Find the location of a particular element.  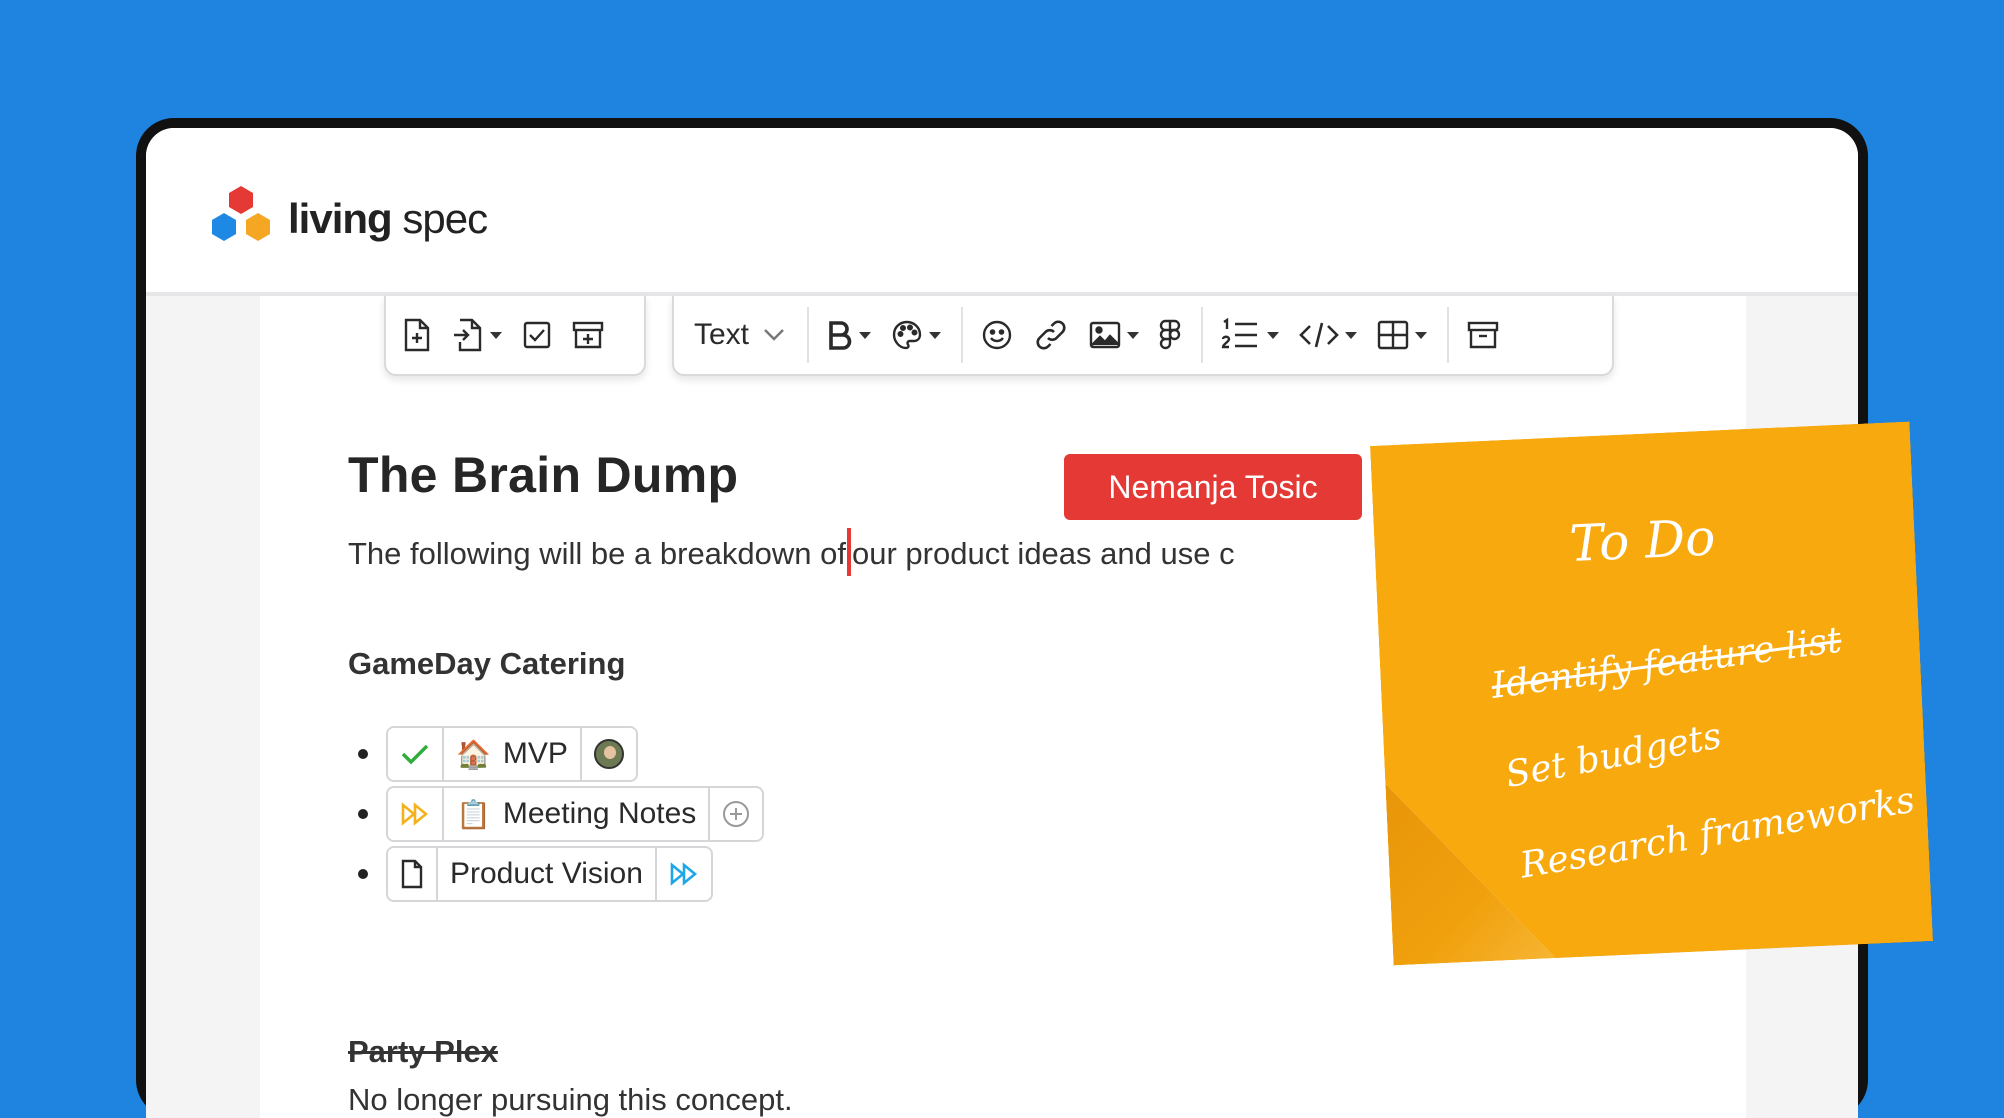

archive-button is located at coordinates (1483, 335).